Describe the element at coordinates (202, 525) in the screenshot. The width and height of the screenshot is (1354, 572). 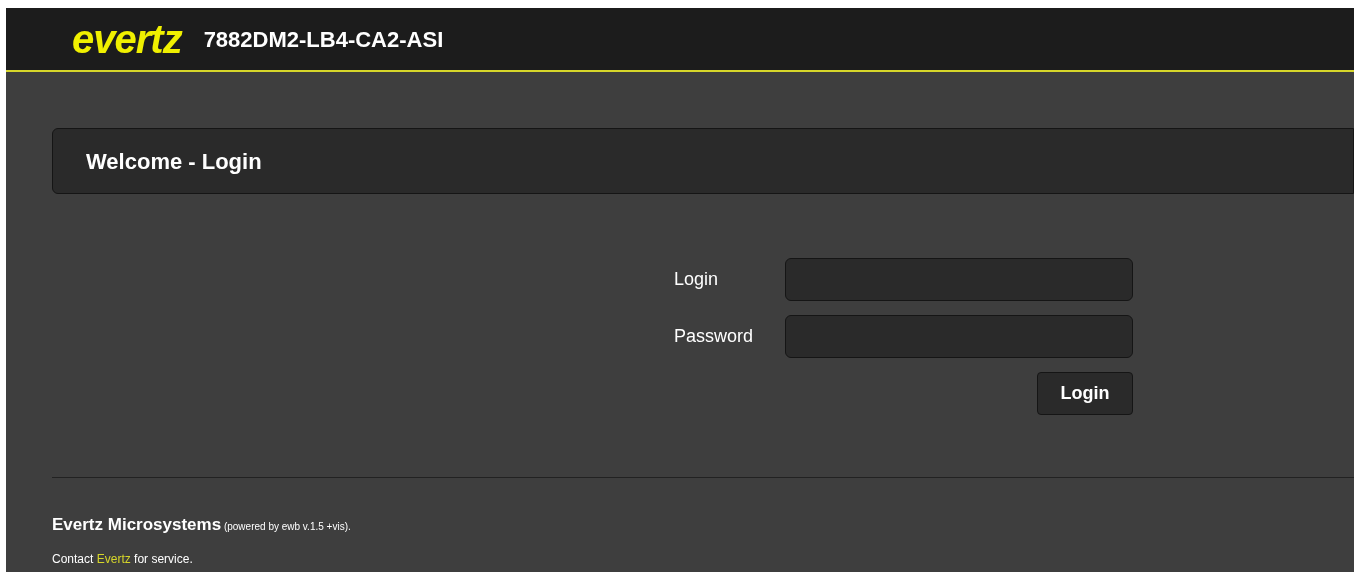
I see `company-line: Evertz Microsystems (powered by ewb v.1.5 +vis).` at that location.